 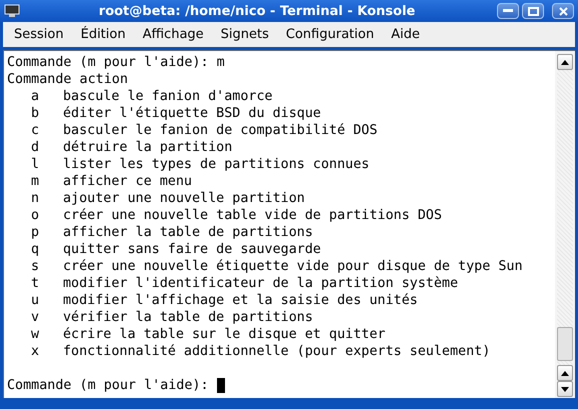 What do you see at coordinates (35, 113) in the screenshot?
I see `option-key: b` at bounding box center [35, 113].